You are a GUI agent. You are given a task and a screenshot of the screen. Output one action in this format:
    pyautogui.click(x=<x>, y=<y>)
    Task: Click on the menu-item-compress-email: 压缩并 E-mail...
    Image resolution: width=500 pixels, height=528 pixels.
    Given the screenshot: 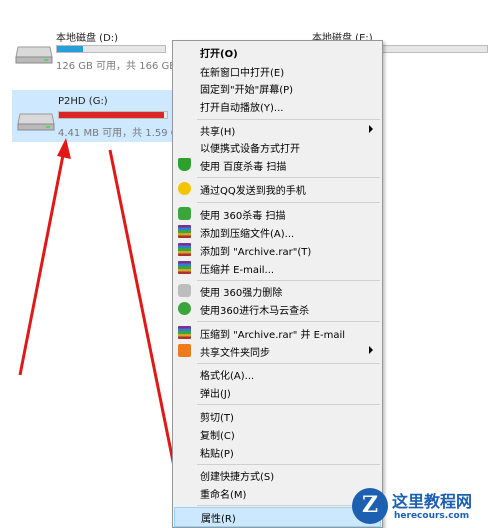 What is the action you would take?
    pyautogui.click(x=277, y=268)
    